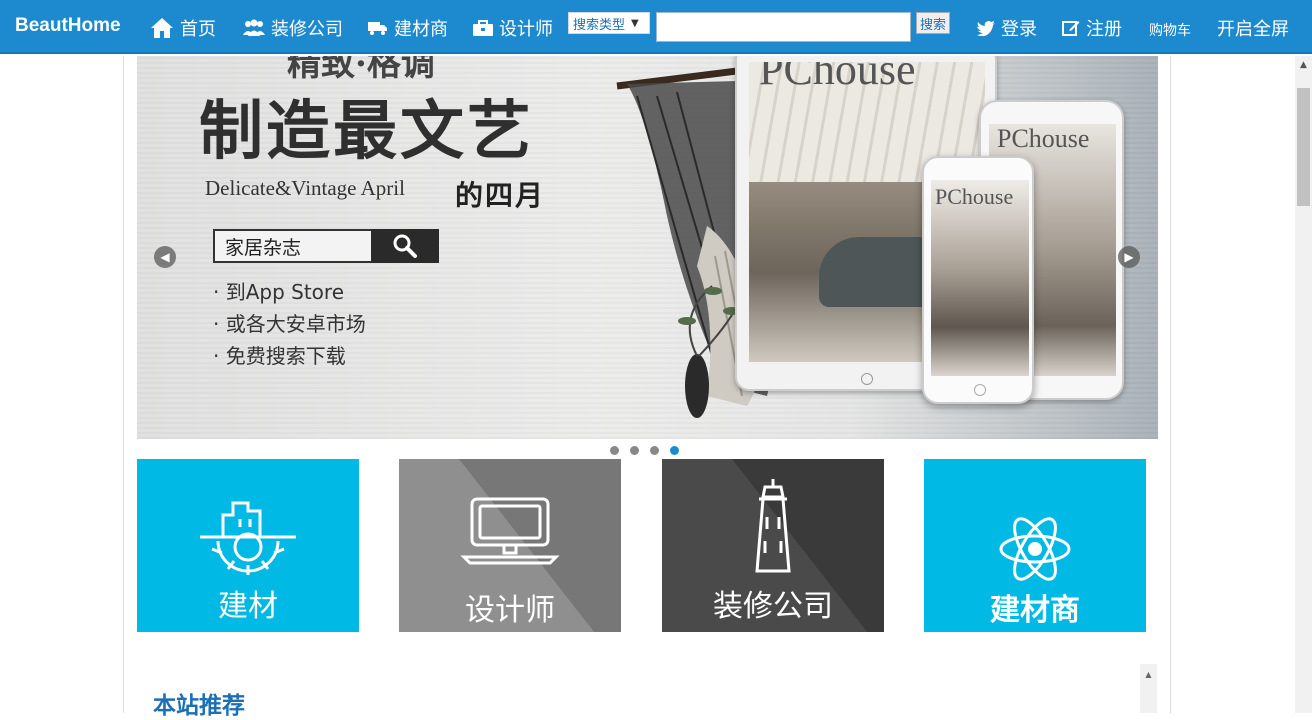  I want to click on monitor-icon, so click(510, 531).